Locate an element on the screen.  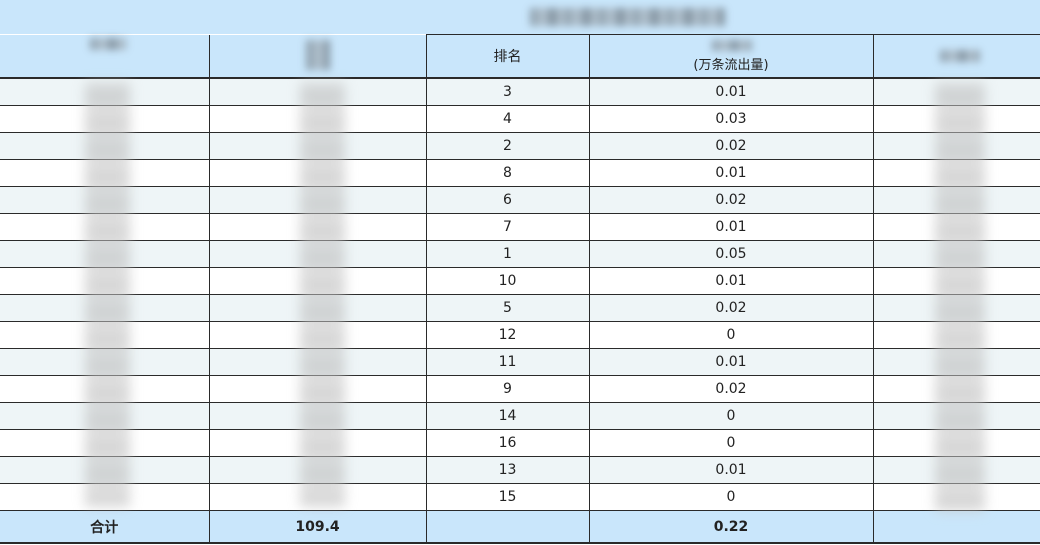
total-col2: 109.4 is located at coordinates (317, 527).